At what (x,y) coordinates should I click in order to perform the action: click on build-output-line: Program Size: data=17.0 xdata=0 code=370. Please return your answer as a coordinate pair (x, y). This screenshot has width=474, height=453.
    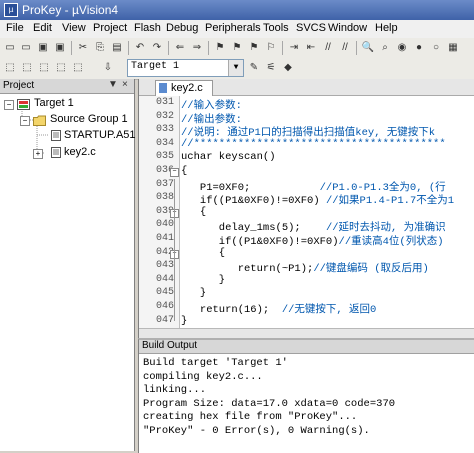
    Looking at the image, I should click on (269, 403).